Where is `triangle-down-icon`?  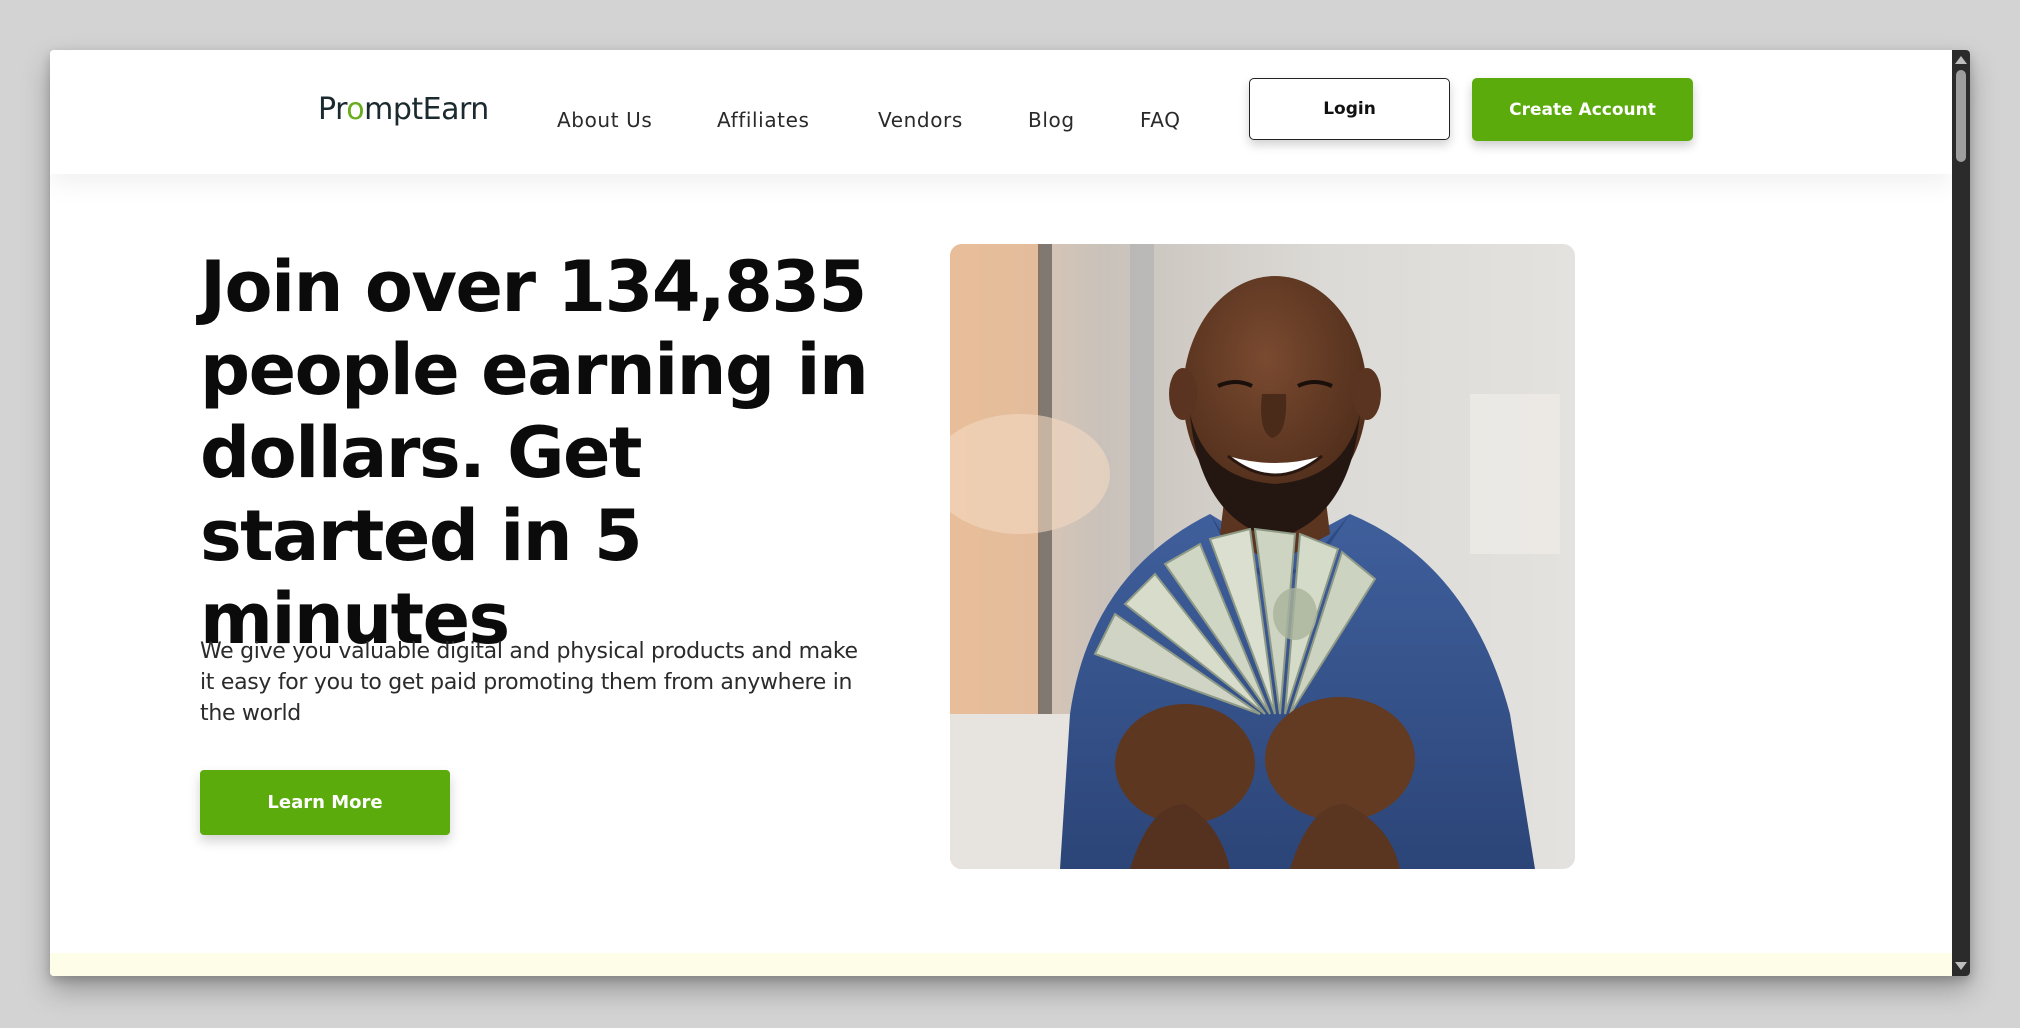
triangle-down-icon is located at coordinates (1961, 966).